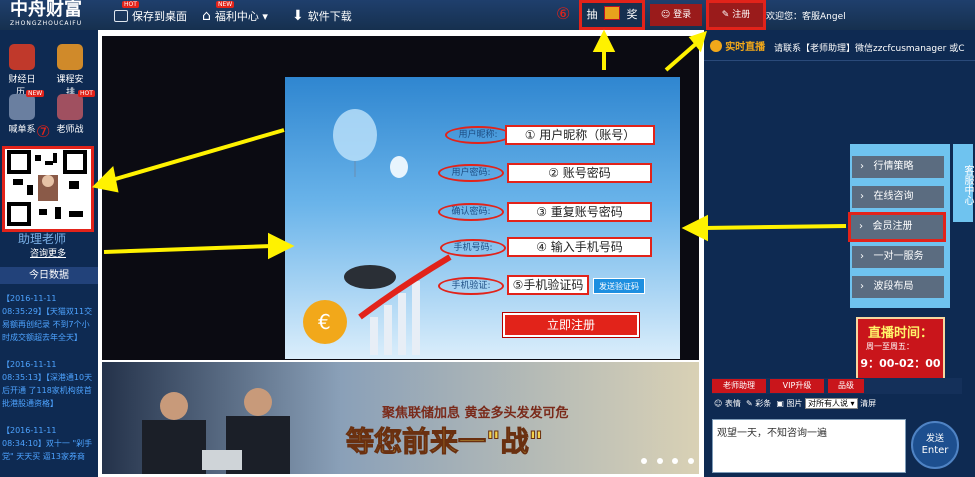 The image size is (975, 477). What do you see at coordinates (198, 155) in the screenshot?
I see `arrow-to-qr` at bounding box center [198, 155].